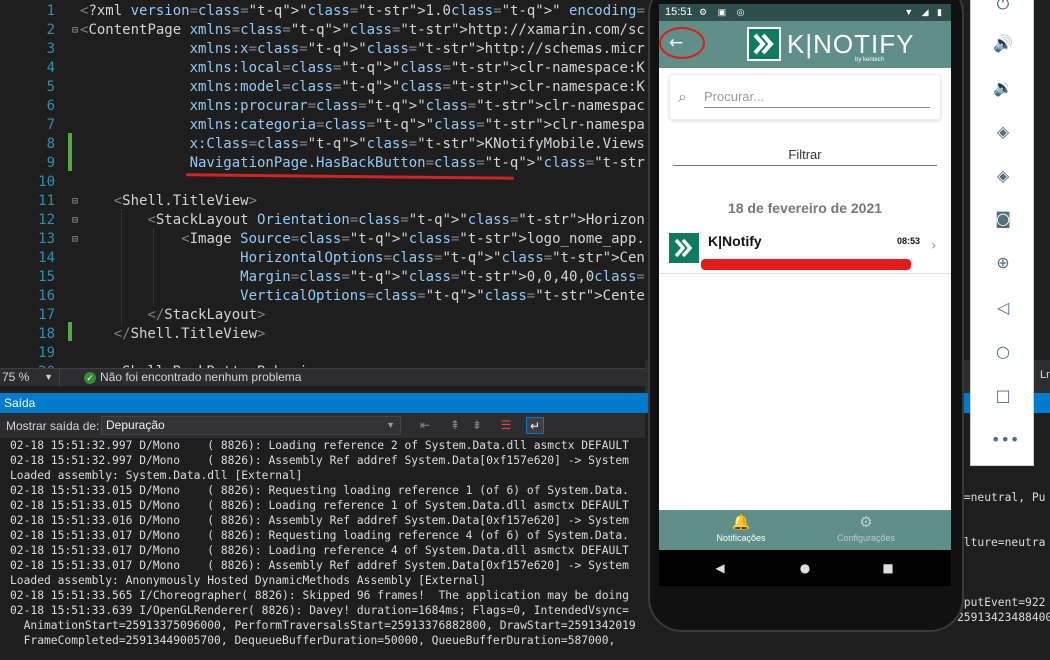 This screenshot has width=1050, height=660. I want to click on line-number: 9, so click(50, 163).